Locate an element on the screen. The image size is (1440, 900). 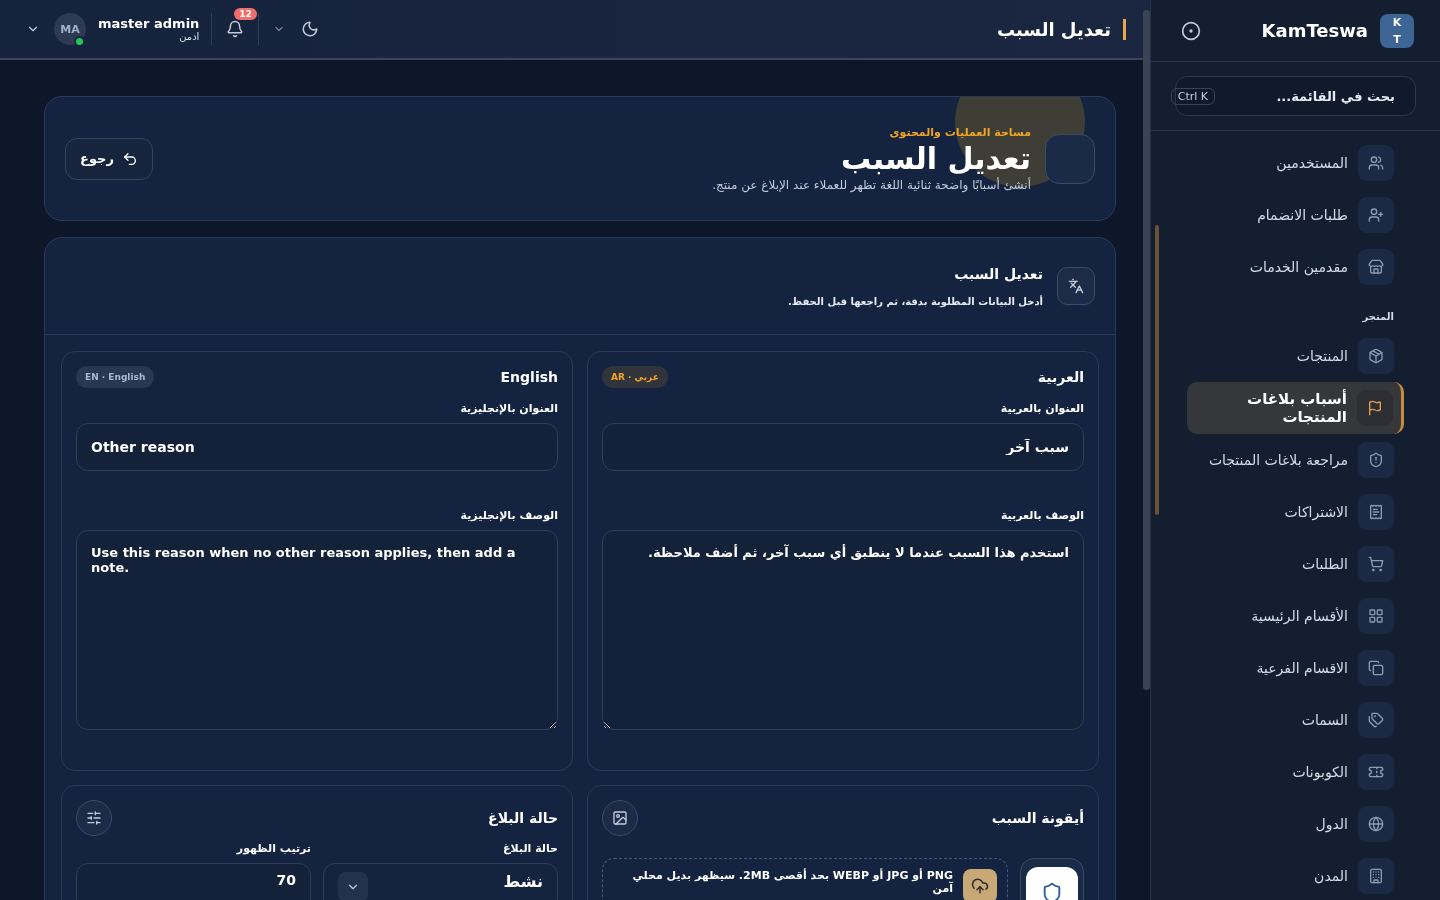
shield-icon is located at coordinates (1052, 891).